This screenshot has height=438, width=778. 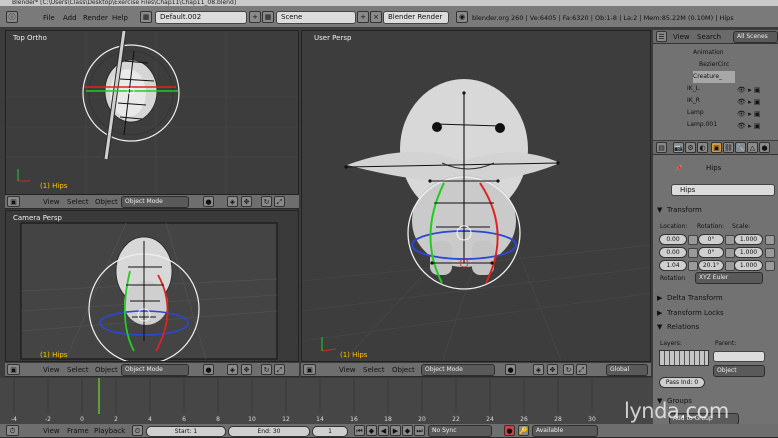 I want to click on pass-index-field: Pass Ind: 0, so click(x=682, y=382).